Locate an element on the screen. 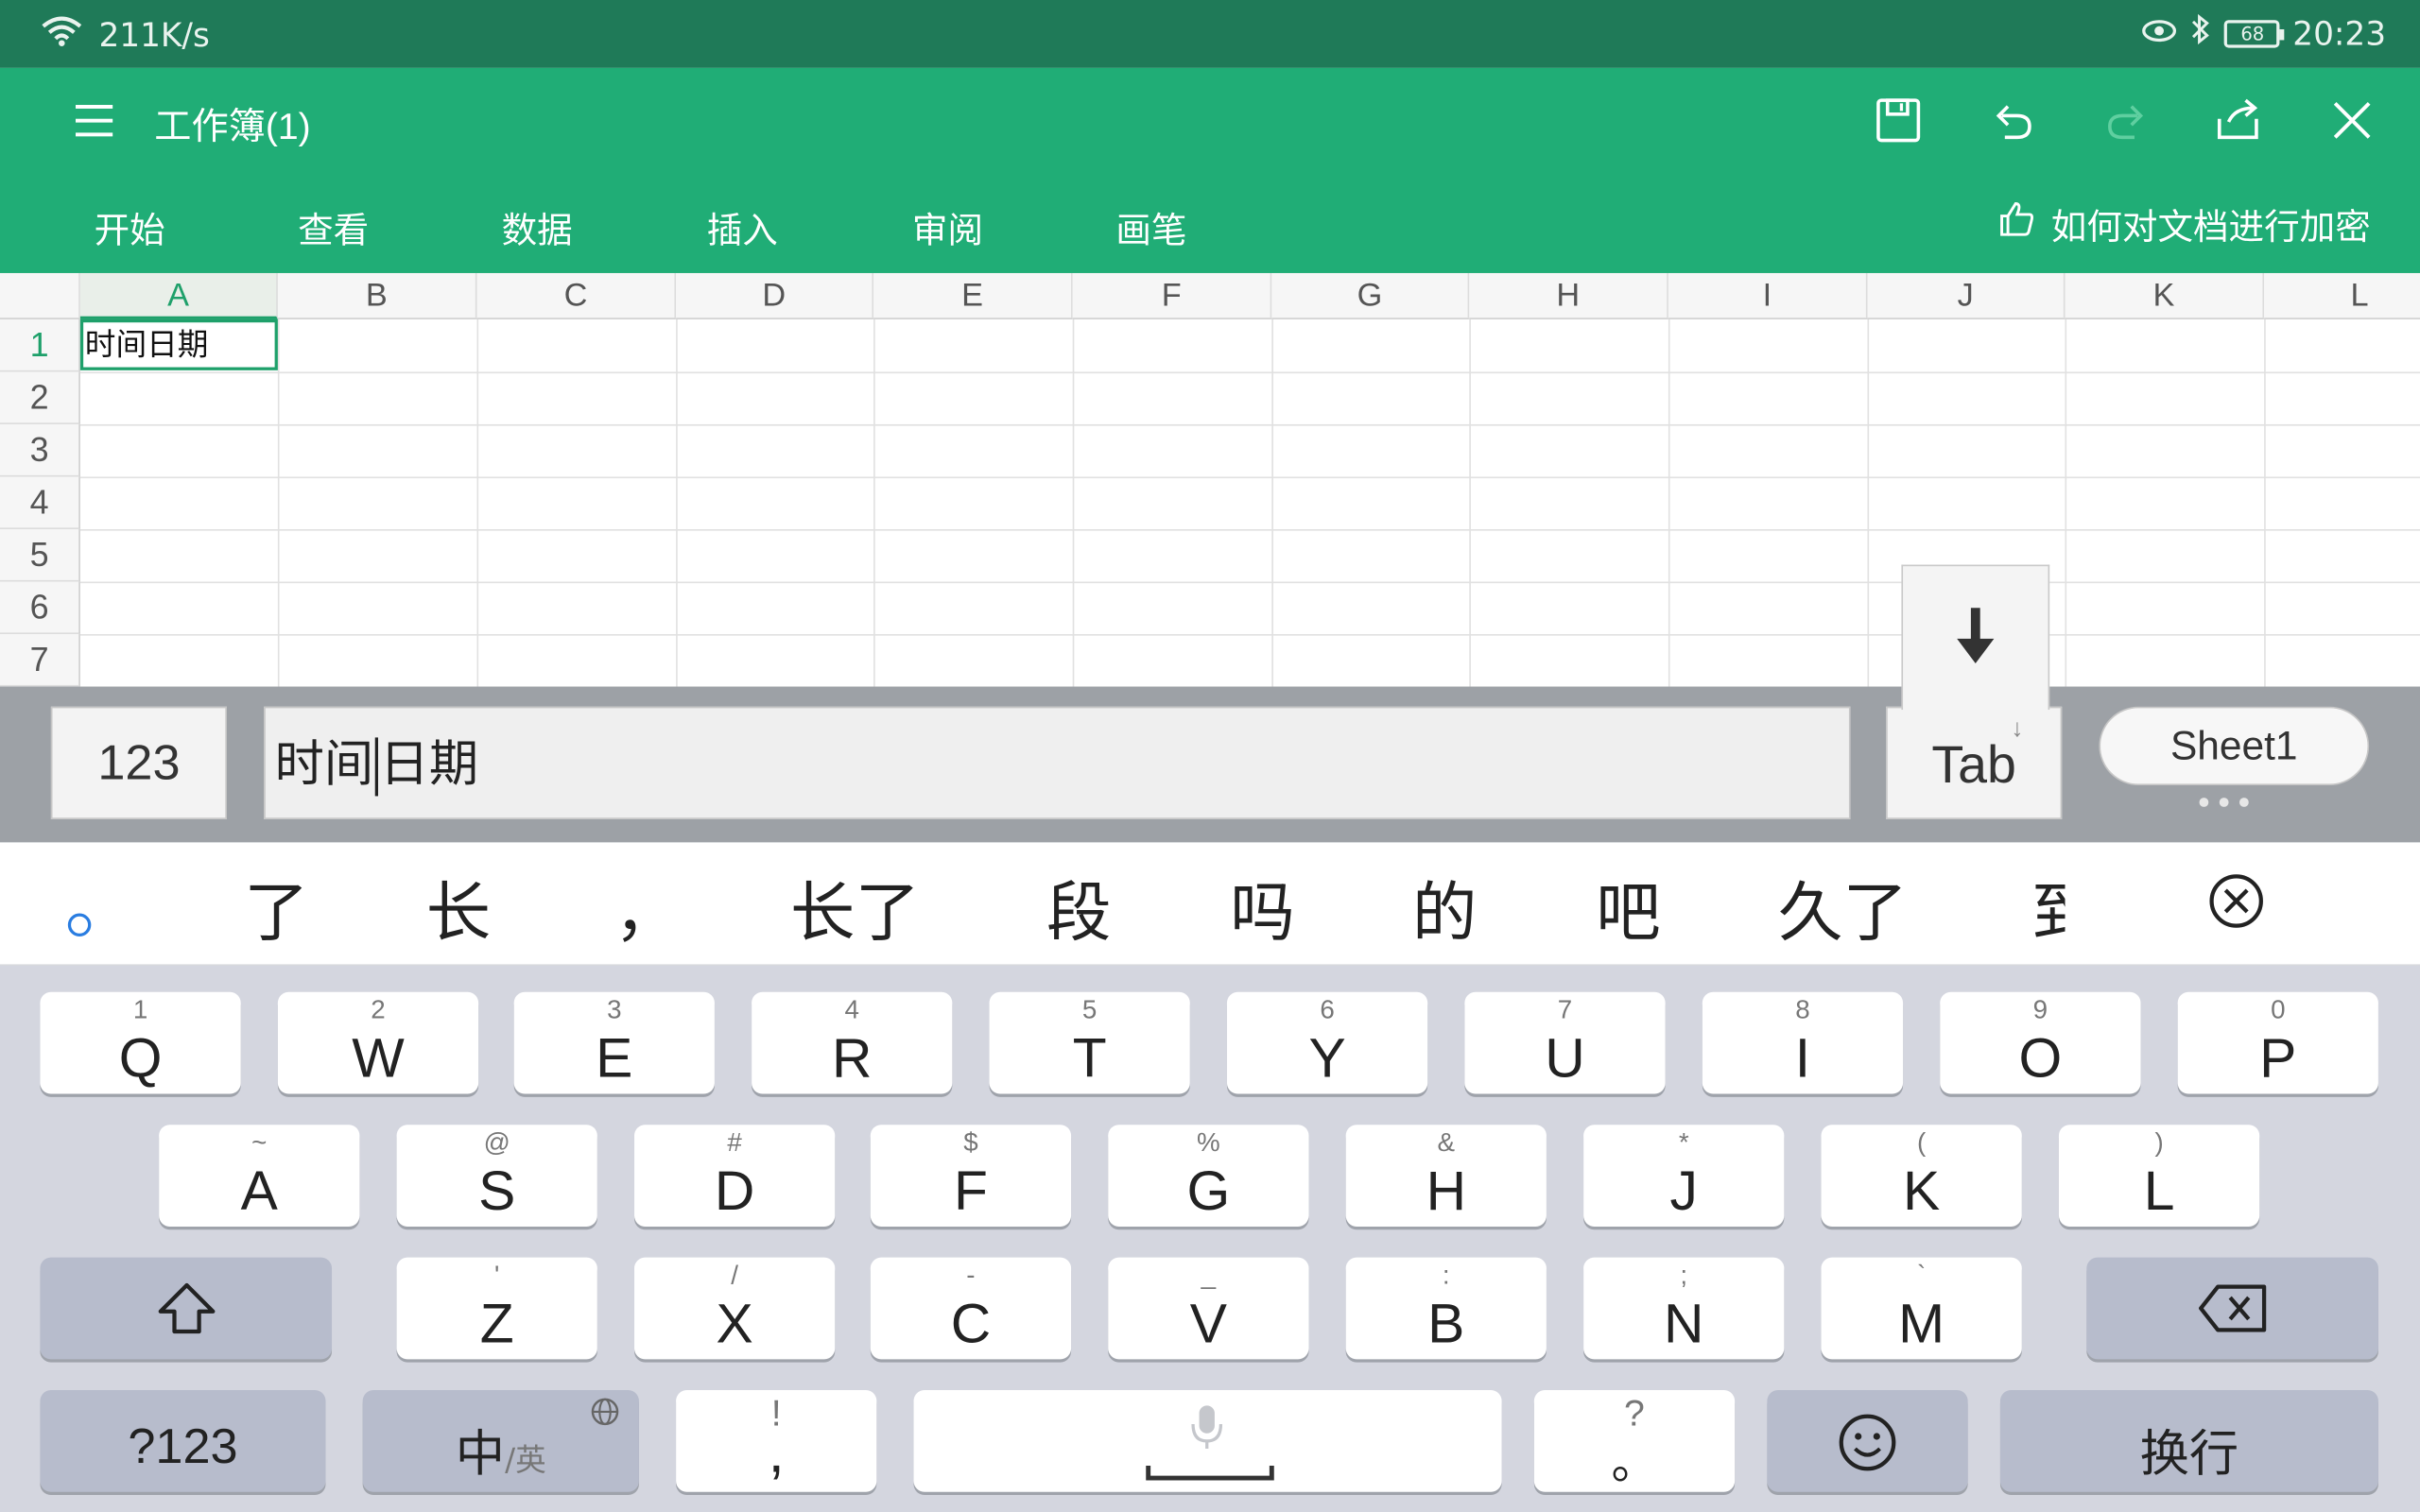 The image size is (2420, 1512). candidate: 久了 is located at coordinates (1843, 908).